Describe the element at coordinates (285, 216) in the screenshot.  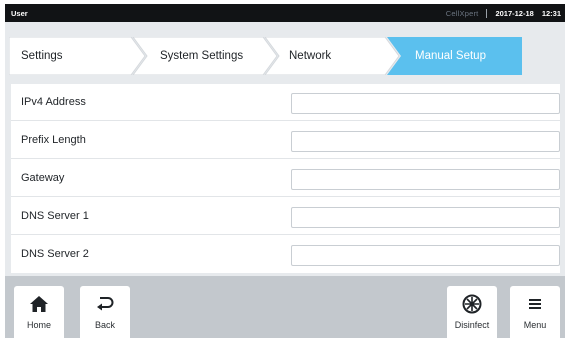
I see `form-row-dns-server-1: DNS Server 1` at that location.